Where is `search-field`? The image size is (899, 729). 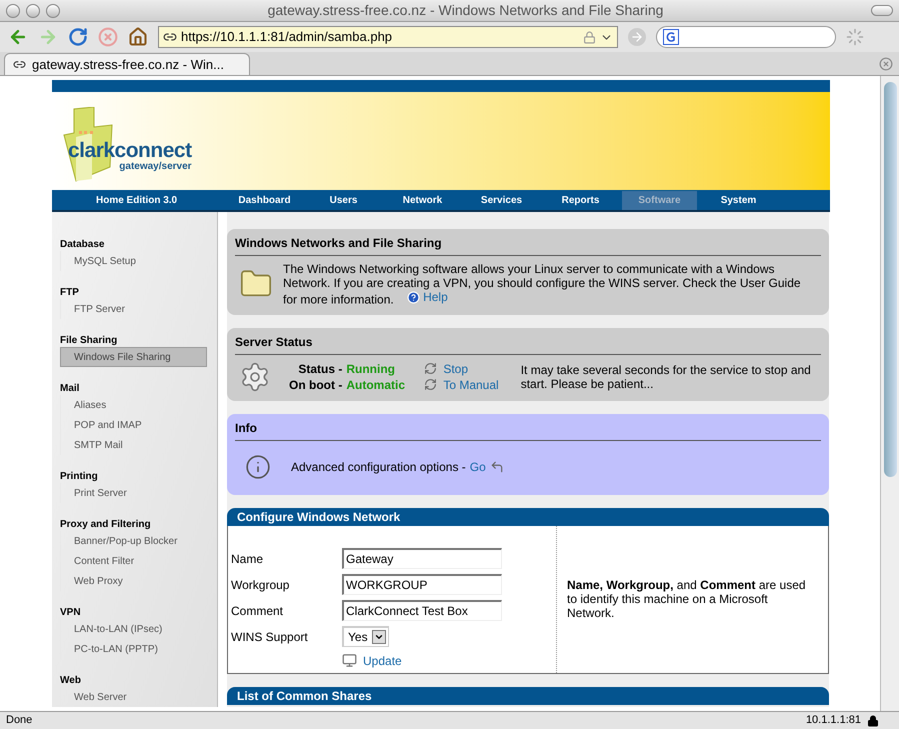 search-field is located at coordinates (746, 37).